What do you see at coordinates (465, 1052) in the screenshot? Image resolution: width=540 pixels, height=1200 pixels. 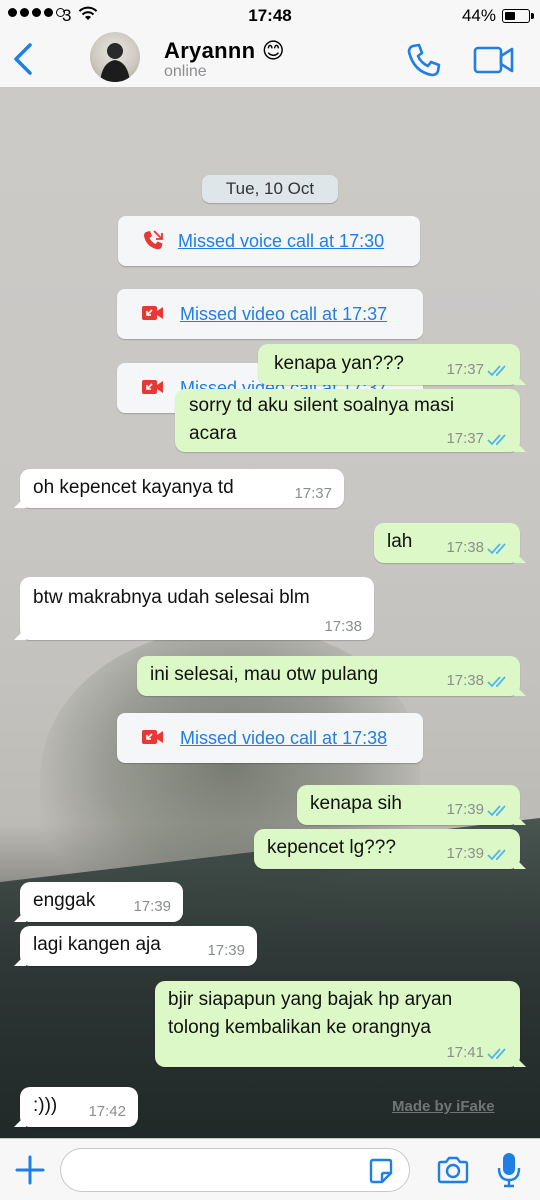 I see `message-time: 17:41` at bounding box center [465, 1052].